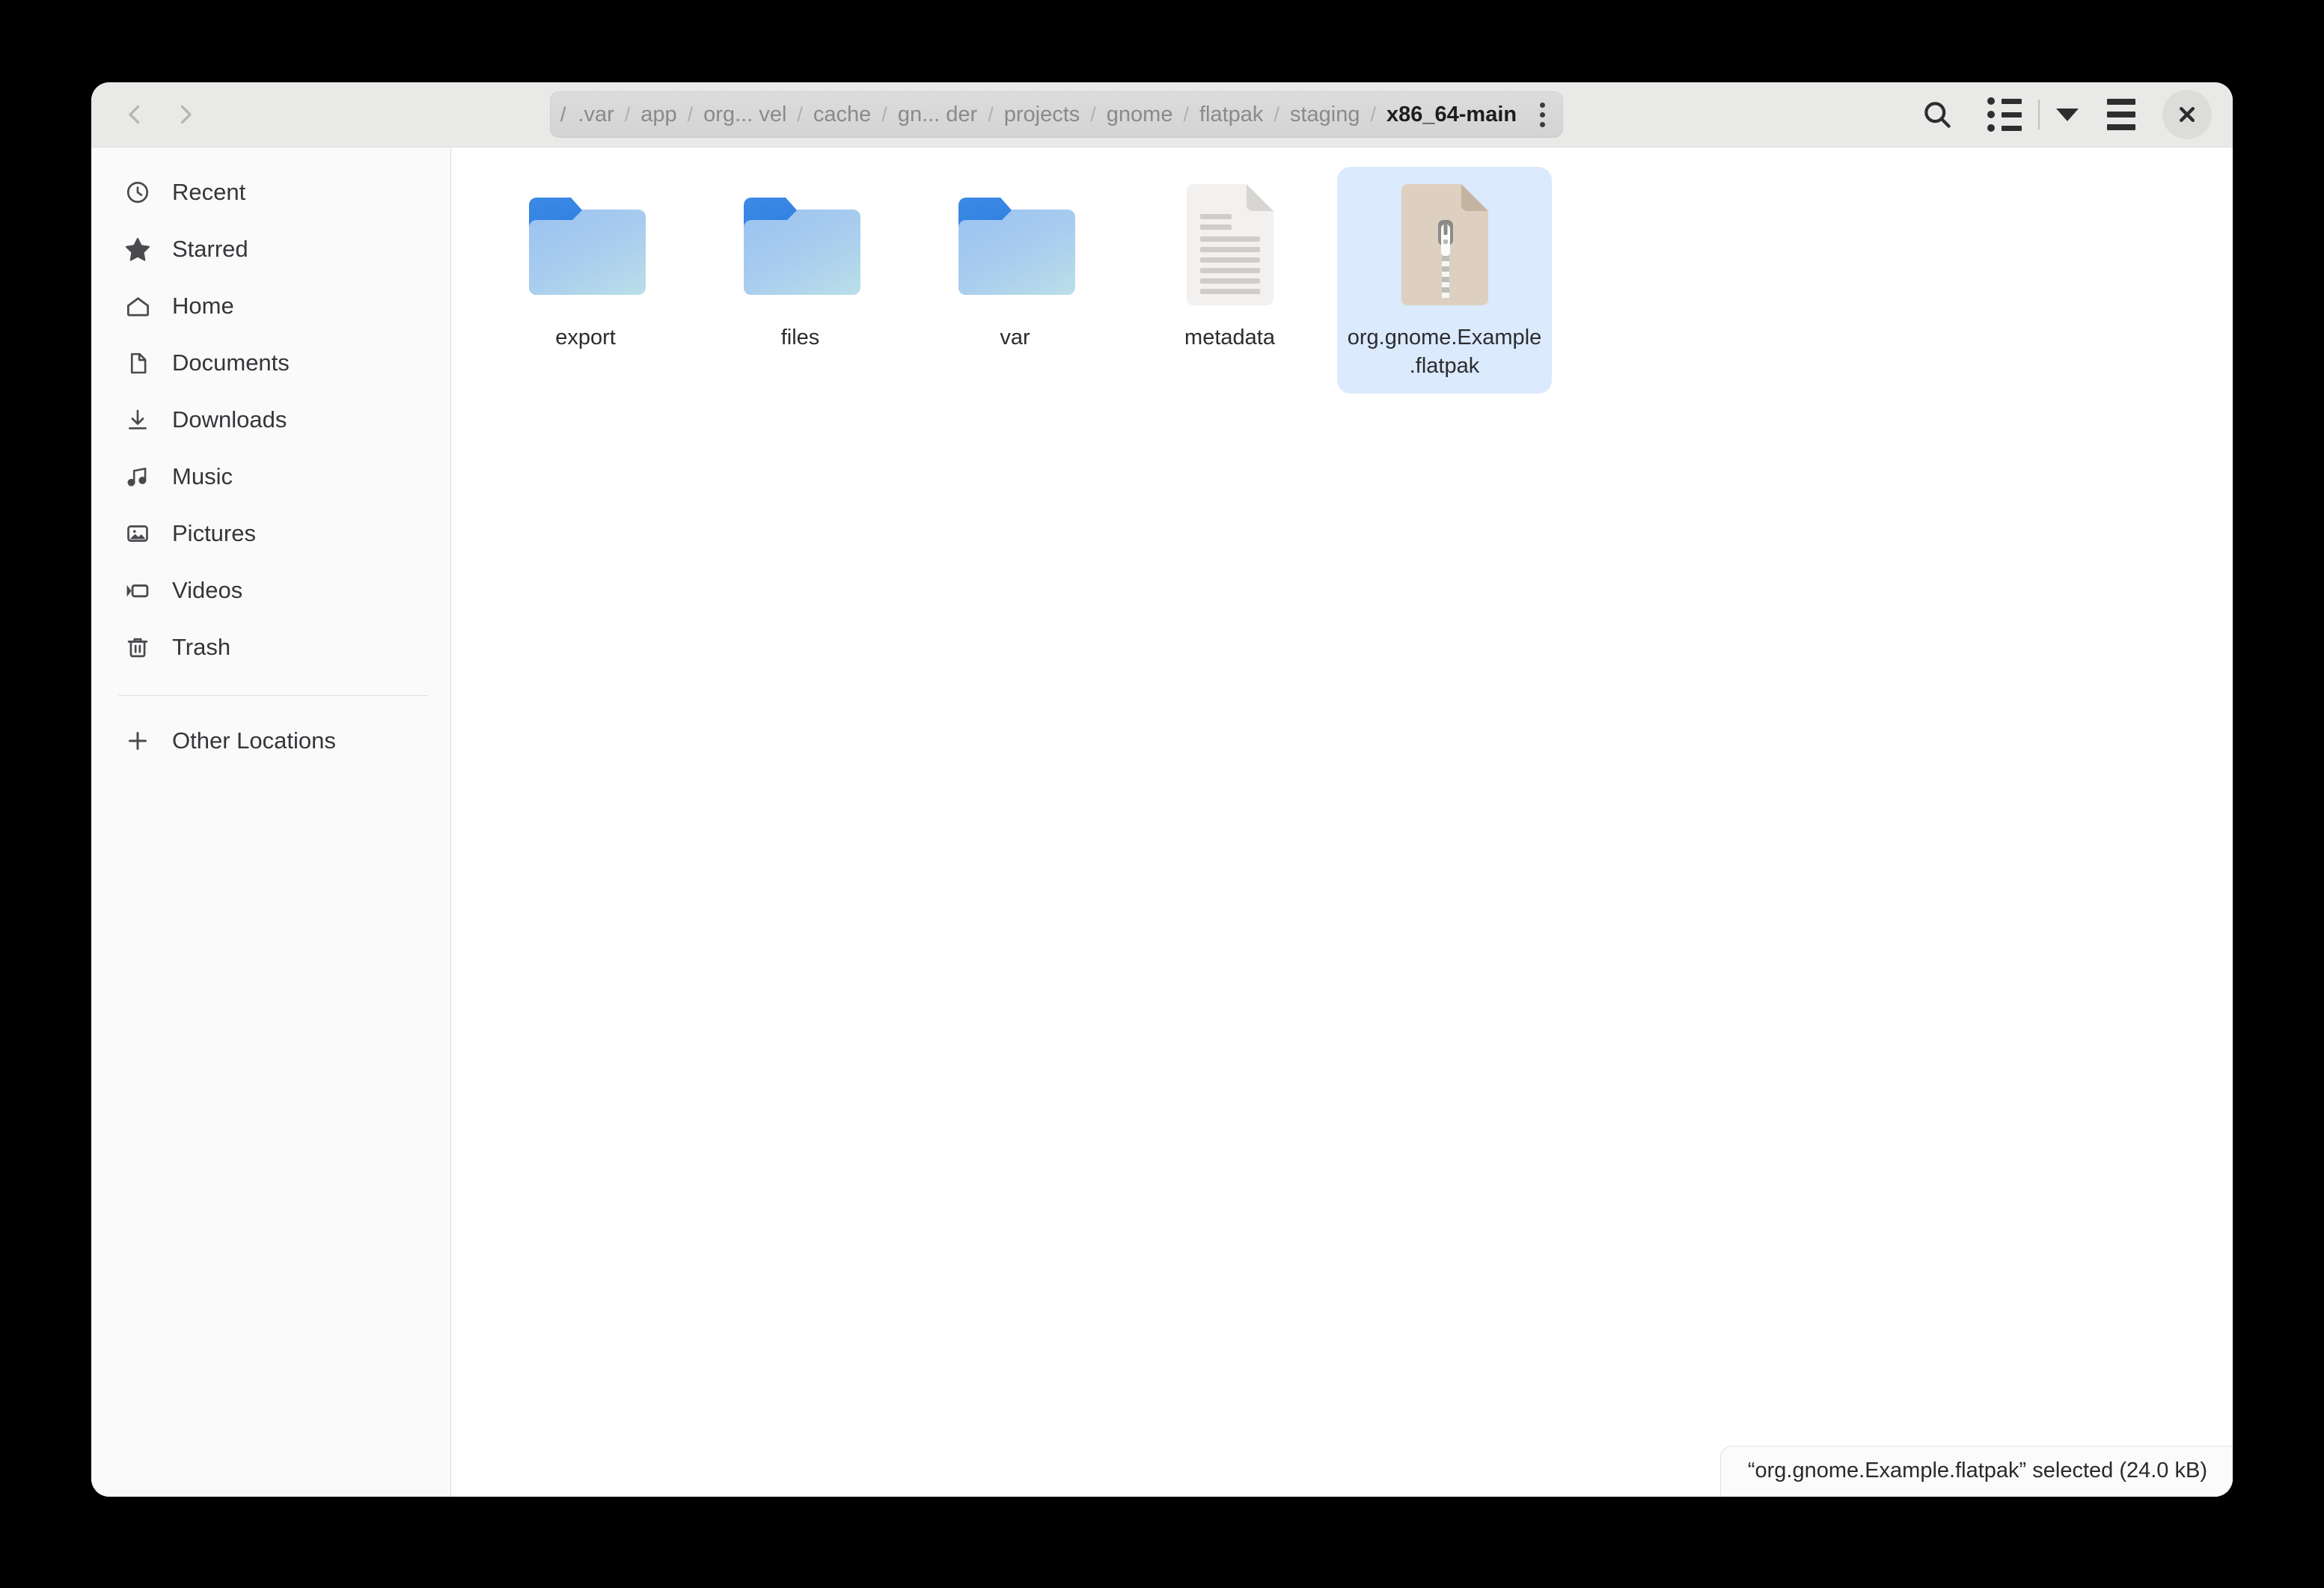 The height and width of the screenshot is (1588, 2324). Describe the element at coordinates (1445, 245) in the screenshot. I see `archive-zip-icon` at that location.